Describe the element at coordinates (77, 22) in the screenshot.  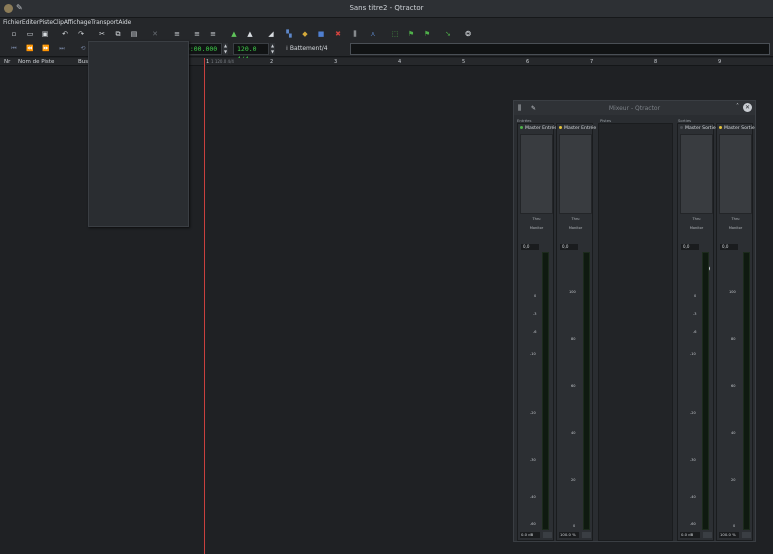
I see `menu-view: Affichage` at that location.